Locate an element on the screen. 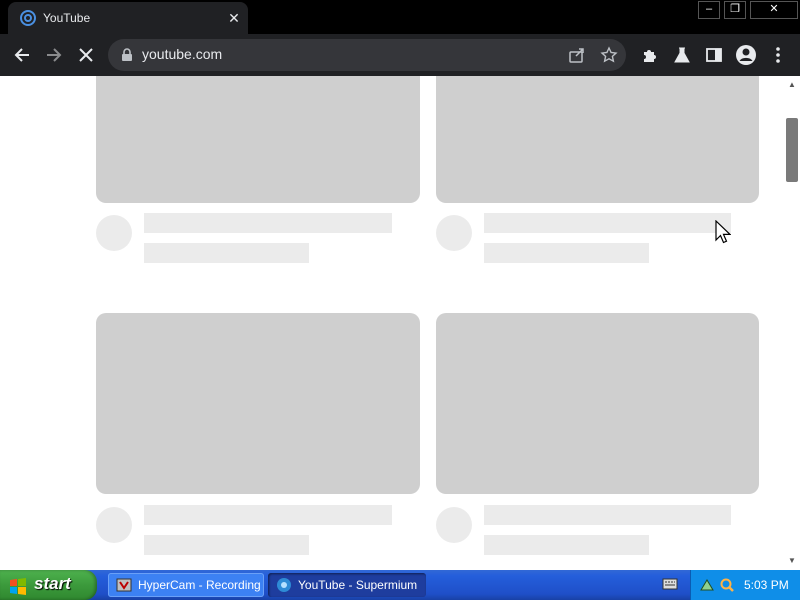 The height and width of the screenshot is (600, 800). taskbar-item-hypercam: HyperCam - Recording is located at coordinates (186, 585).